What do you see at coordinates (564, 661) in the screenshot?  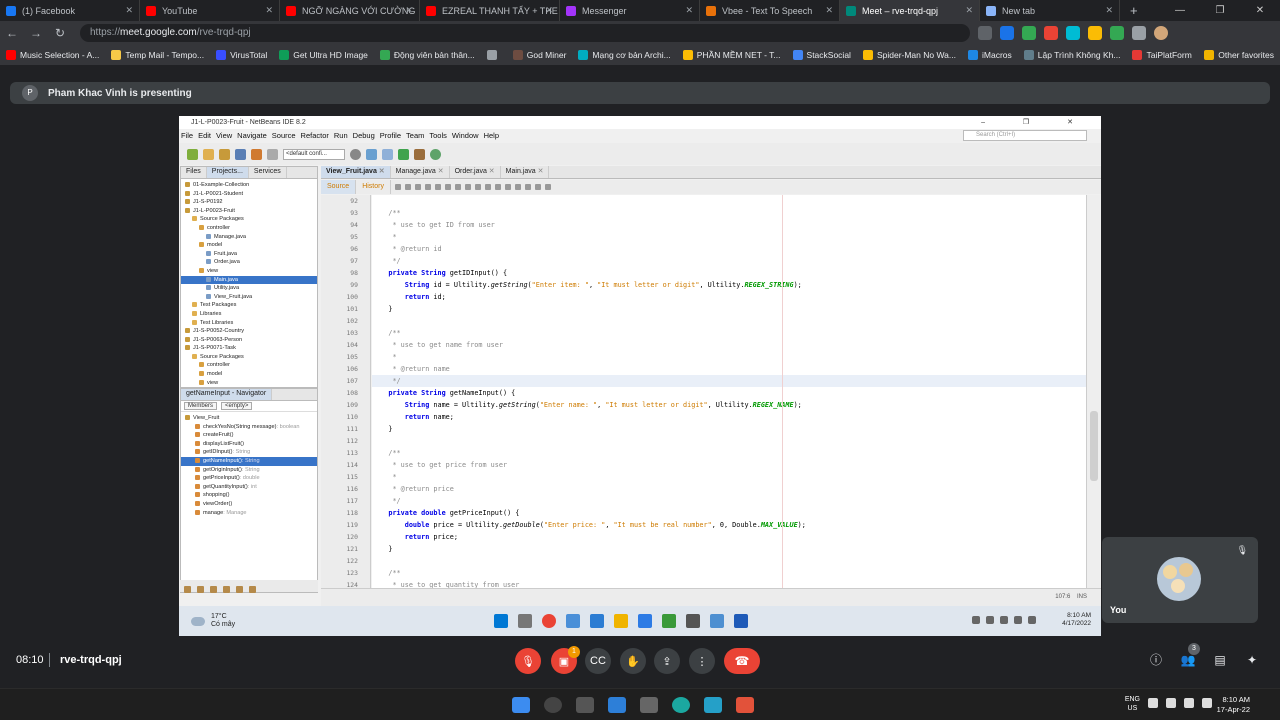 I see `camera-off-icon: ▣` at bounding box center [564, 661].